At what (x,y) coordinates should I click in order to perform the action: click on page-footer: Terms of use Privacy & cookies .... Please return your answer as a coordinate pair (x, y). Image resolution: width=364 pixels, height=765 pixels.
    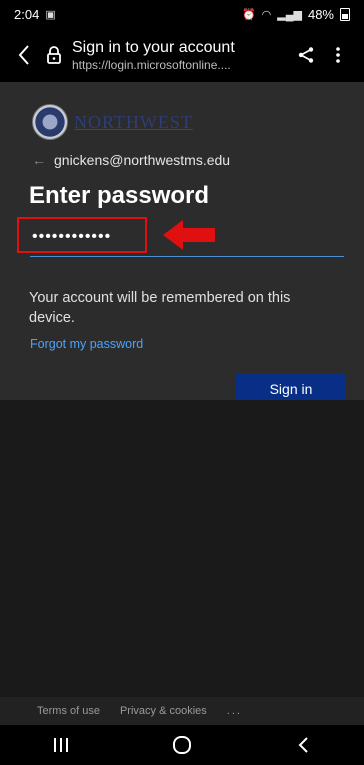
    Looking at the image, I should click on (182, 711).